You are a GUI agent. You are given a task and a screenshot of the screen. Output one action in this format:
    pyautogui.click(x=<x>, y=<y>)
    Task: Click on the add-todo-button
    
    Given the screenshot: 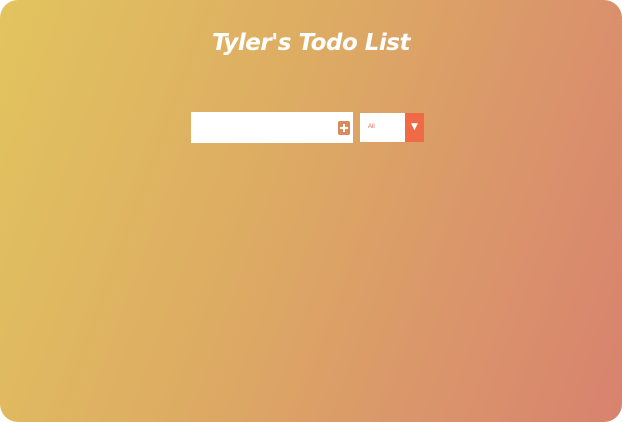 What is the action you would take?
    pyautogui.click(x=344, y=128)
    